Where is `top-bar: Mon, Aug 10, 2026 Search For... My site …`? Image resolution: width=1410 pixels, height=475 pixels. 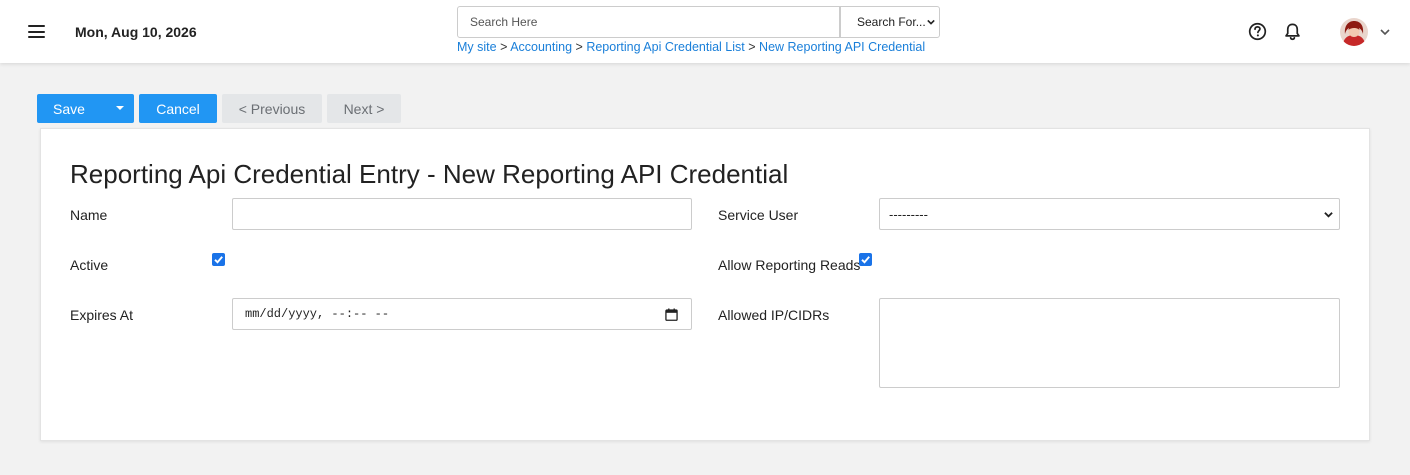
top-bar: Mon, Aug 10, 2026 Search For... My site … is located at coordinates (705, 31).